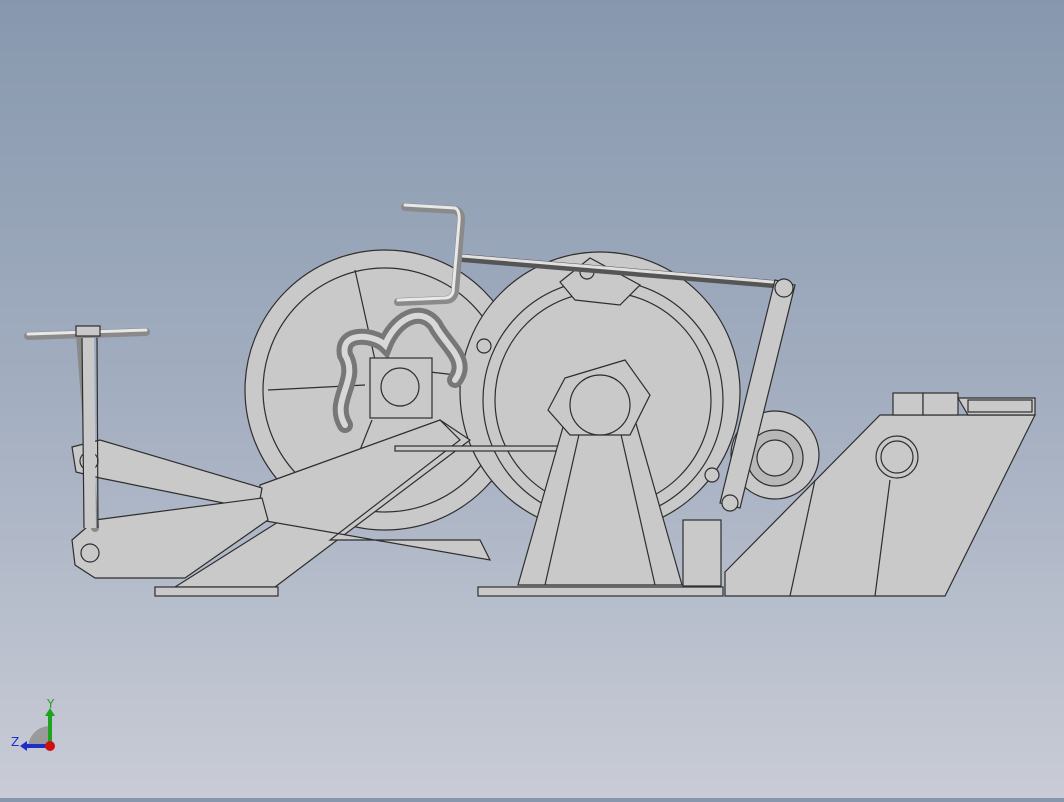 The width and height of the screenshot is (1064, 802). Describe the element at coordinates (40, 726) in the screenshot. I see `coordinate-triad: Y Z` at that location.